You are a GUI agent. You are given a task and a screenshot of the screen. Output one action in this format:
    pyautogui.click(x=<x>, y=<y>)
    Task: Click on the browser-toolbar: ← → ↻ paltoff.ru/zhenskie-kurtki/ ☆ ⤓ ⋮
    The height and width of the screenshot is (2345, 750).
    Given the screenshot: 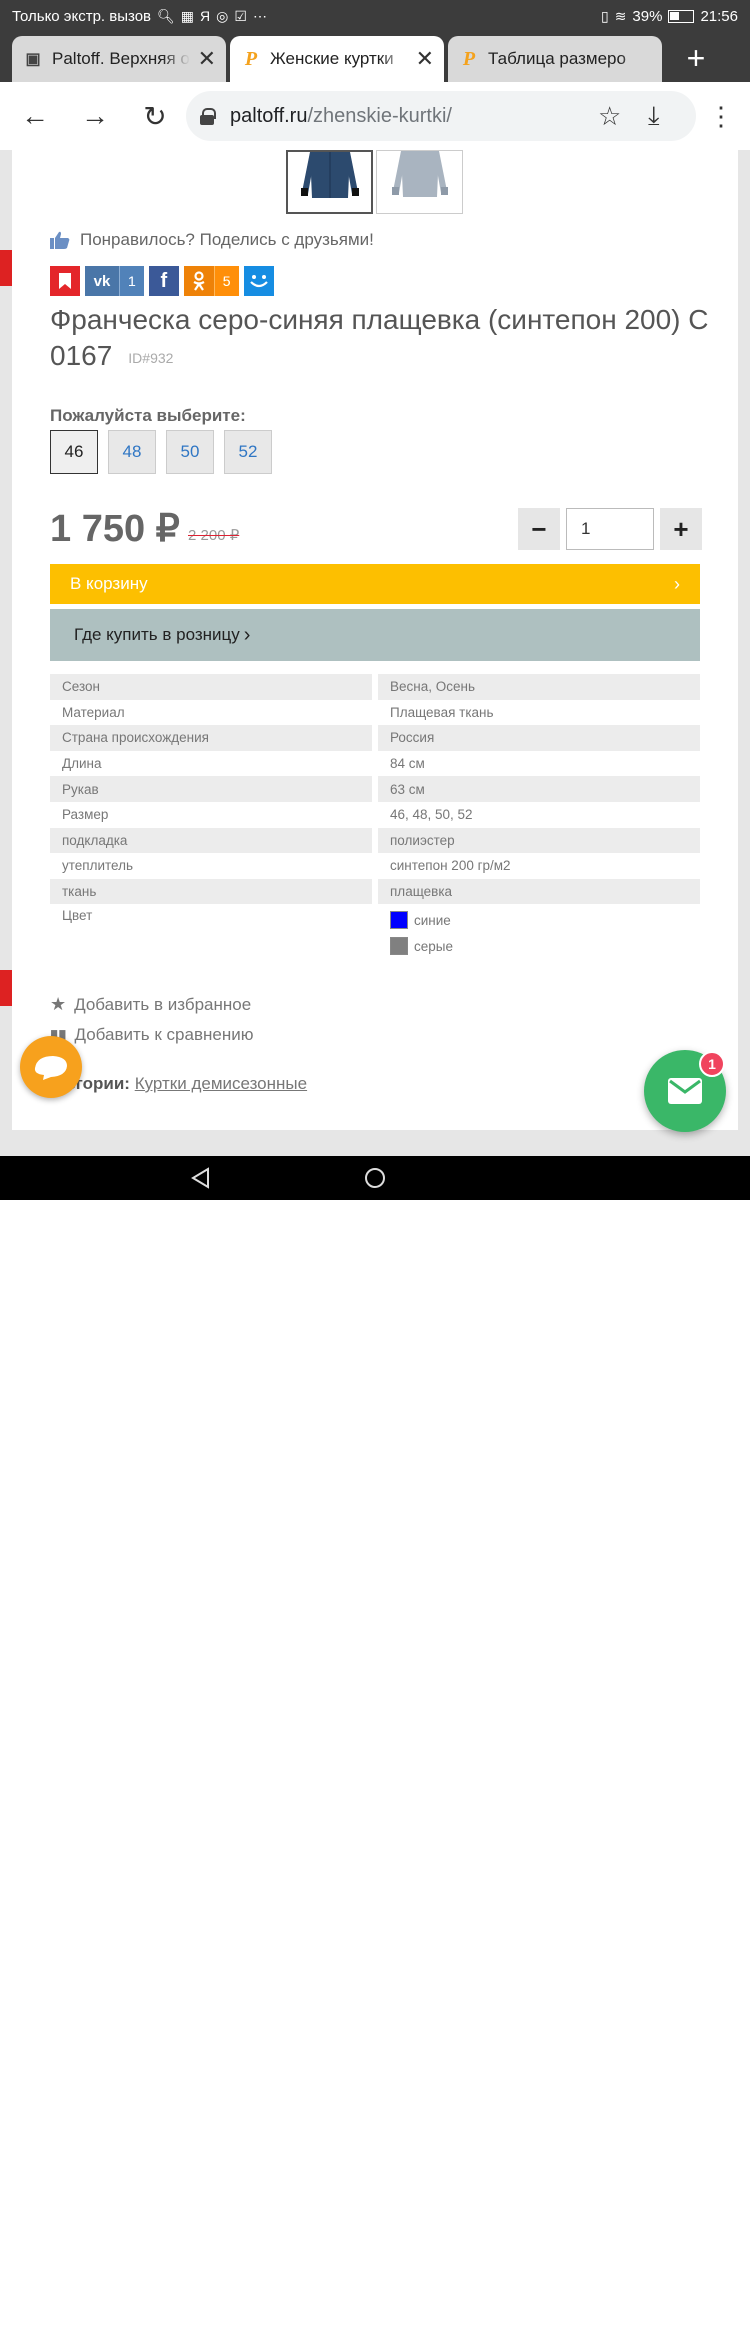 What is the action you would take?
    pyautogui.click(x=375, y=116)
    